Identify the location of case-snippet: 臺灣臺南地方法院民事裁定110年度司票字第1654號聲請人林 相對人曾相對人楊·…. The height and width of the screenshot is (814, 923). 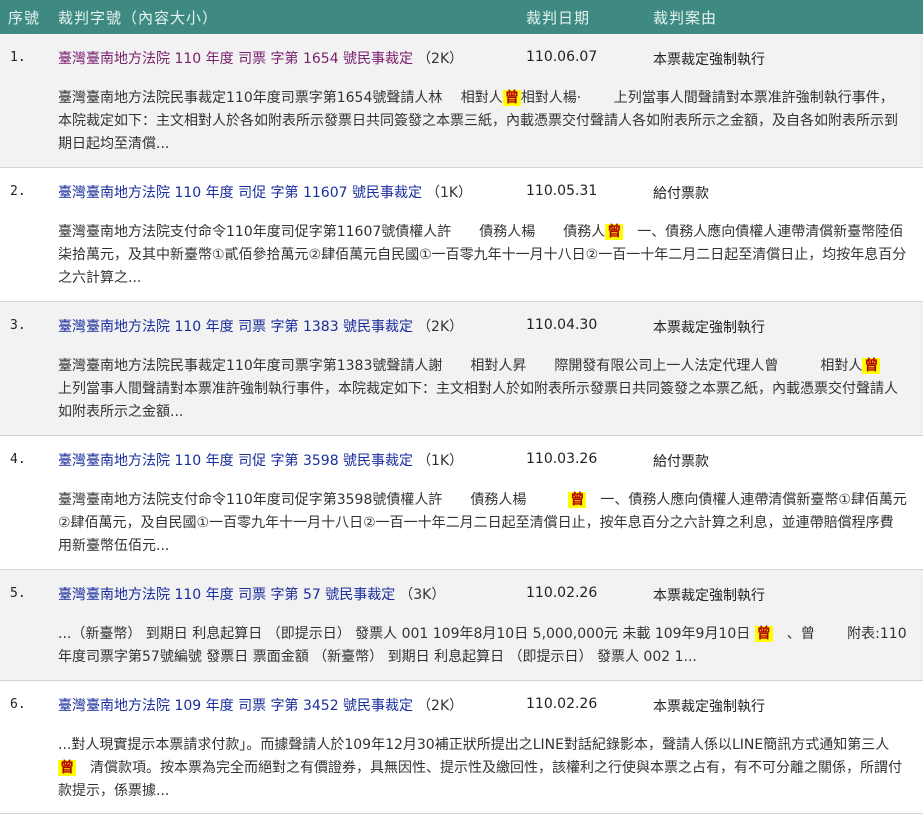
(482, 121).